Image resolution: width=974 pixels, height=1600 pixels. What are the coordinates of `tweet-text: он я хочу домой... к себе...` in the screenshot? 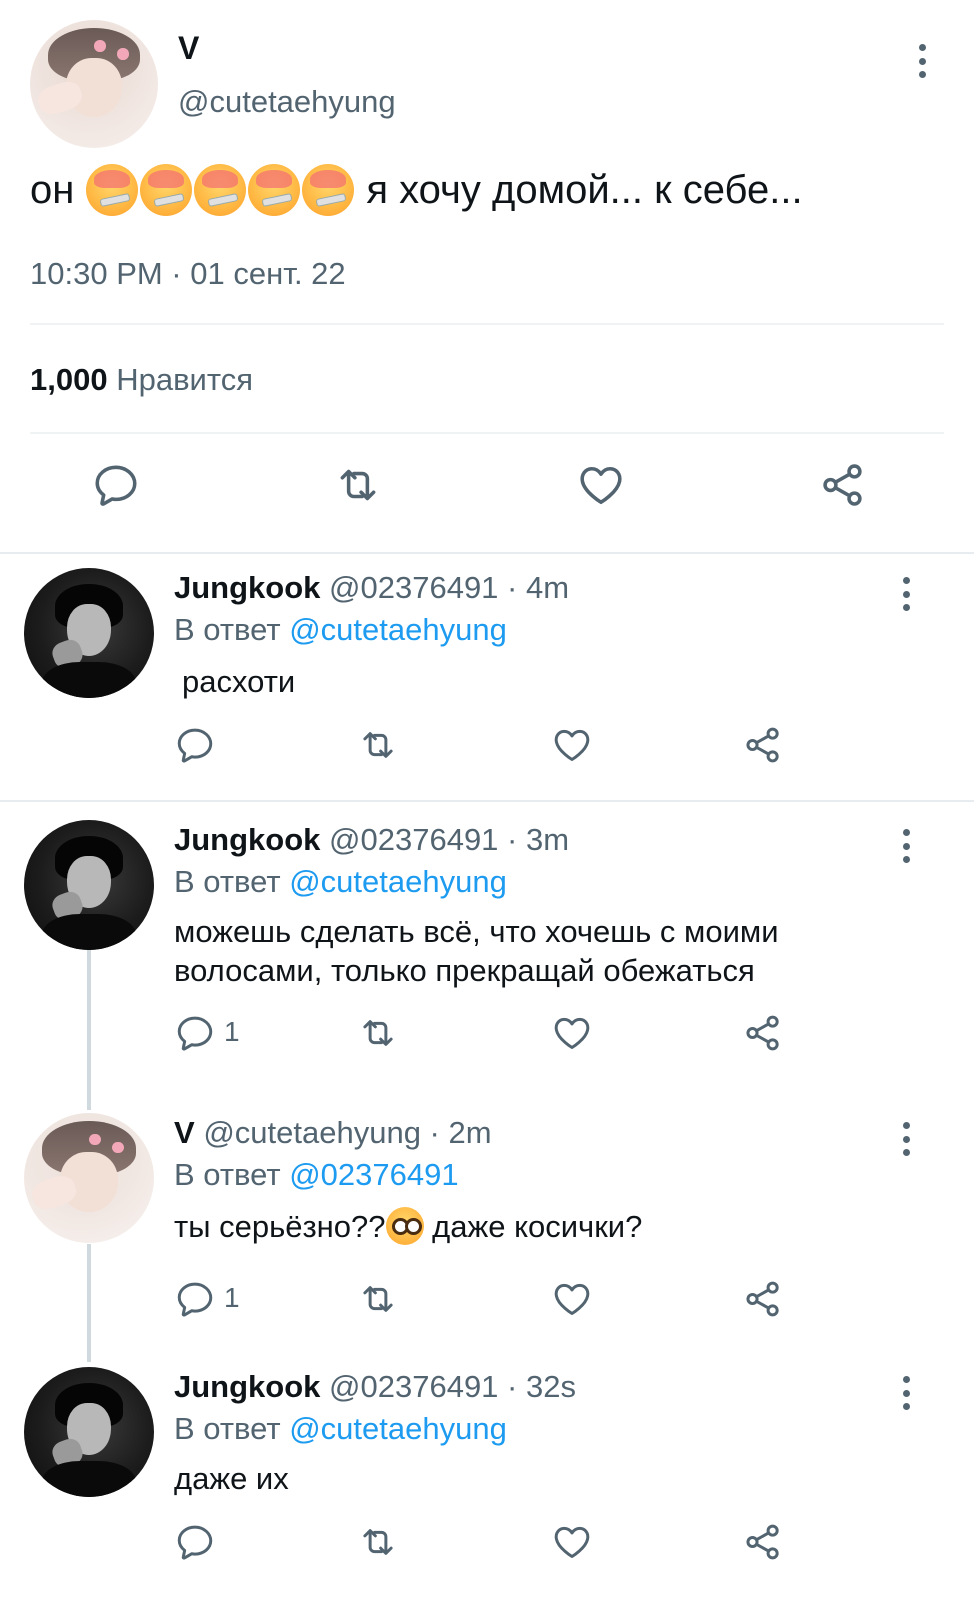 It's located at (416, 190).